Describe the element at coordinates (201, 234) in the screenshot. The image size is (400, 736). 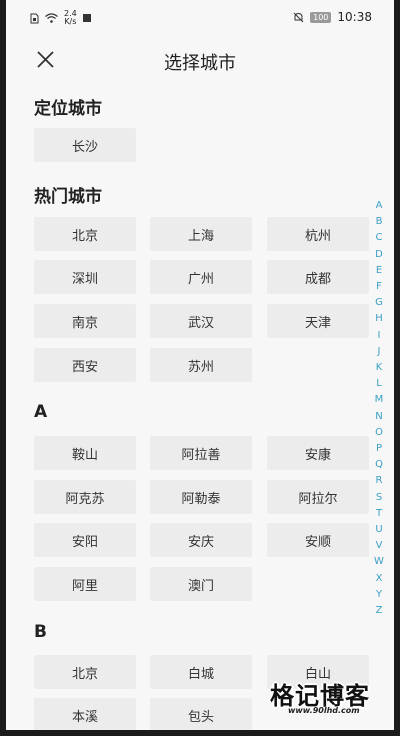
I see `city-chip: 上海` at that location.